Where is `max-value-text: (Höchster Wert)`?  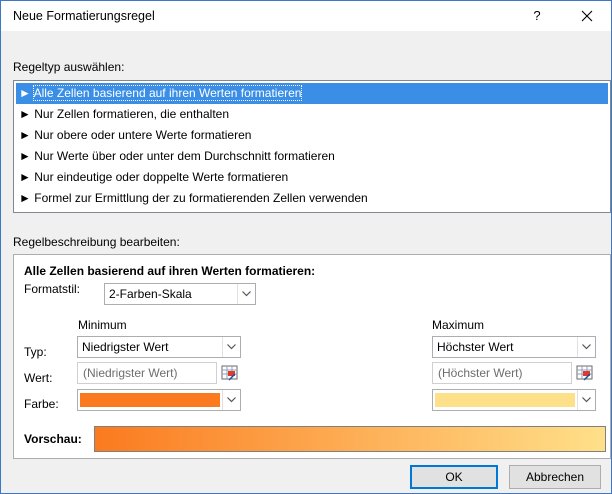 max-value-text: (Höchster Wert) is located at coordinates (480, 373).